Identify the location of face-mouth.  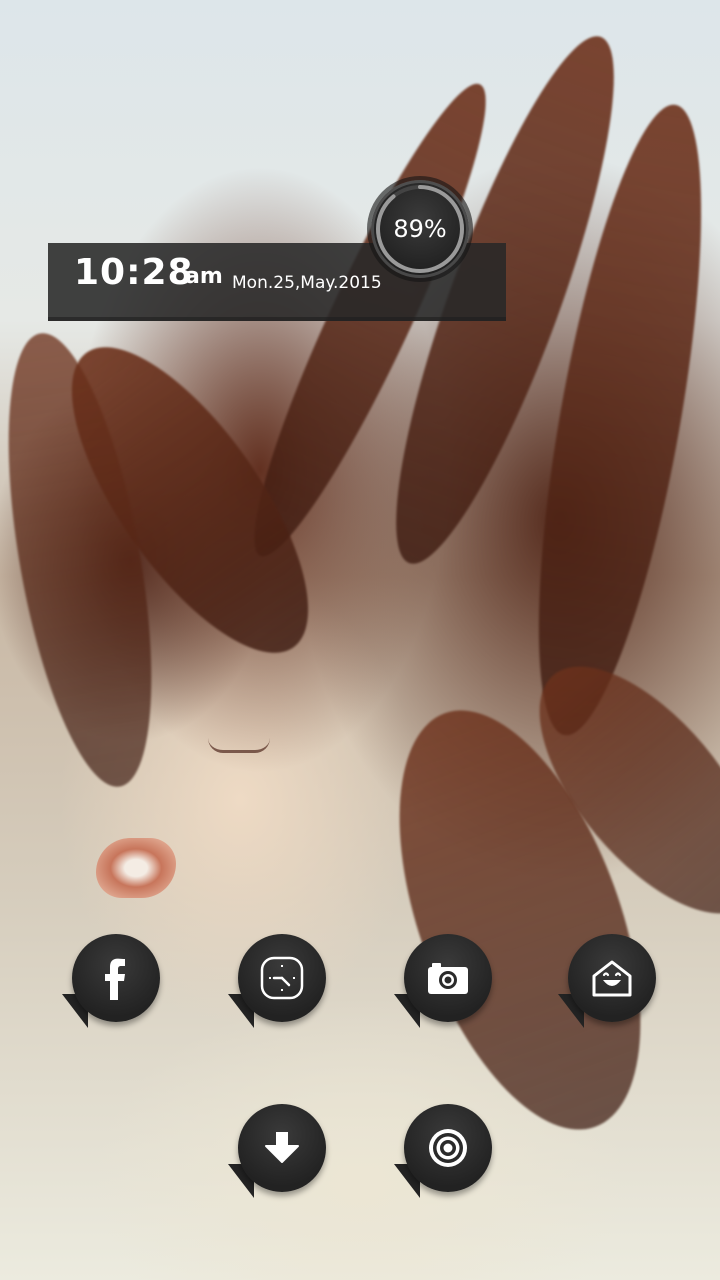
(136, 868).